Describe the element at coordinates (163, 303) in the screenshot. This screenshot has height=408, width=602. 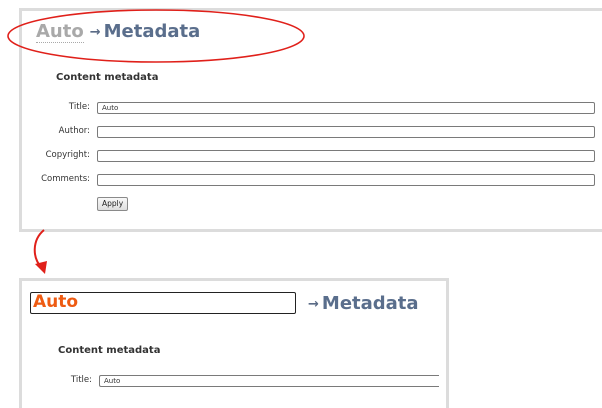
I see `source-name-edit-field: Auto` at that location.